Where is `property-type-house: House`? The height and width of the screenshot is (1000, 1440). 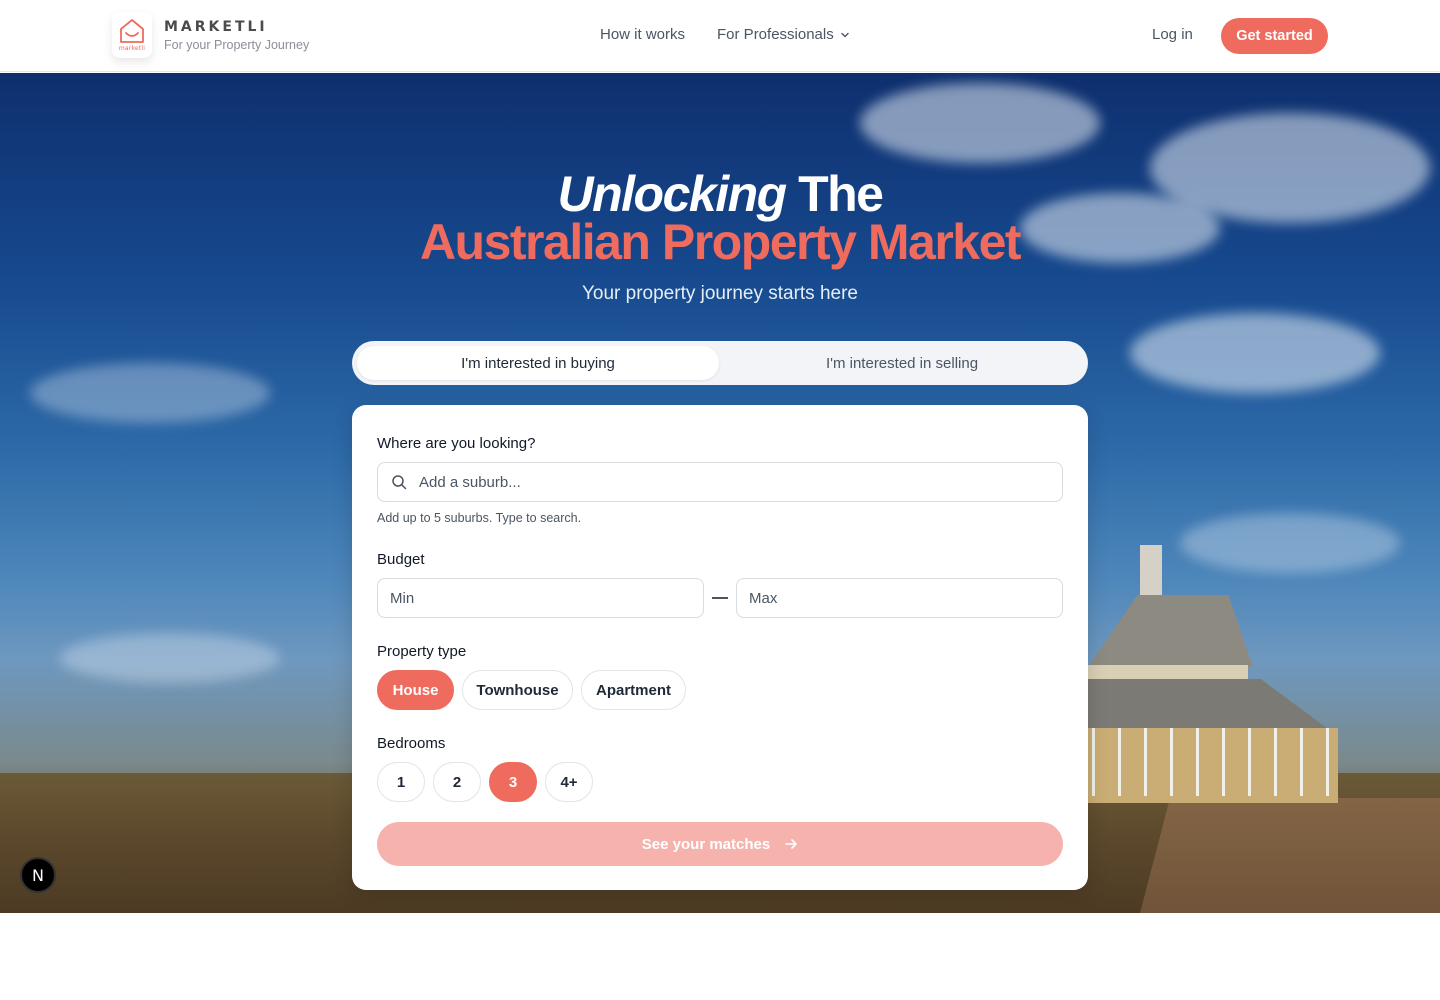 property-type-house: House is located at coordinates (415, 690).